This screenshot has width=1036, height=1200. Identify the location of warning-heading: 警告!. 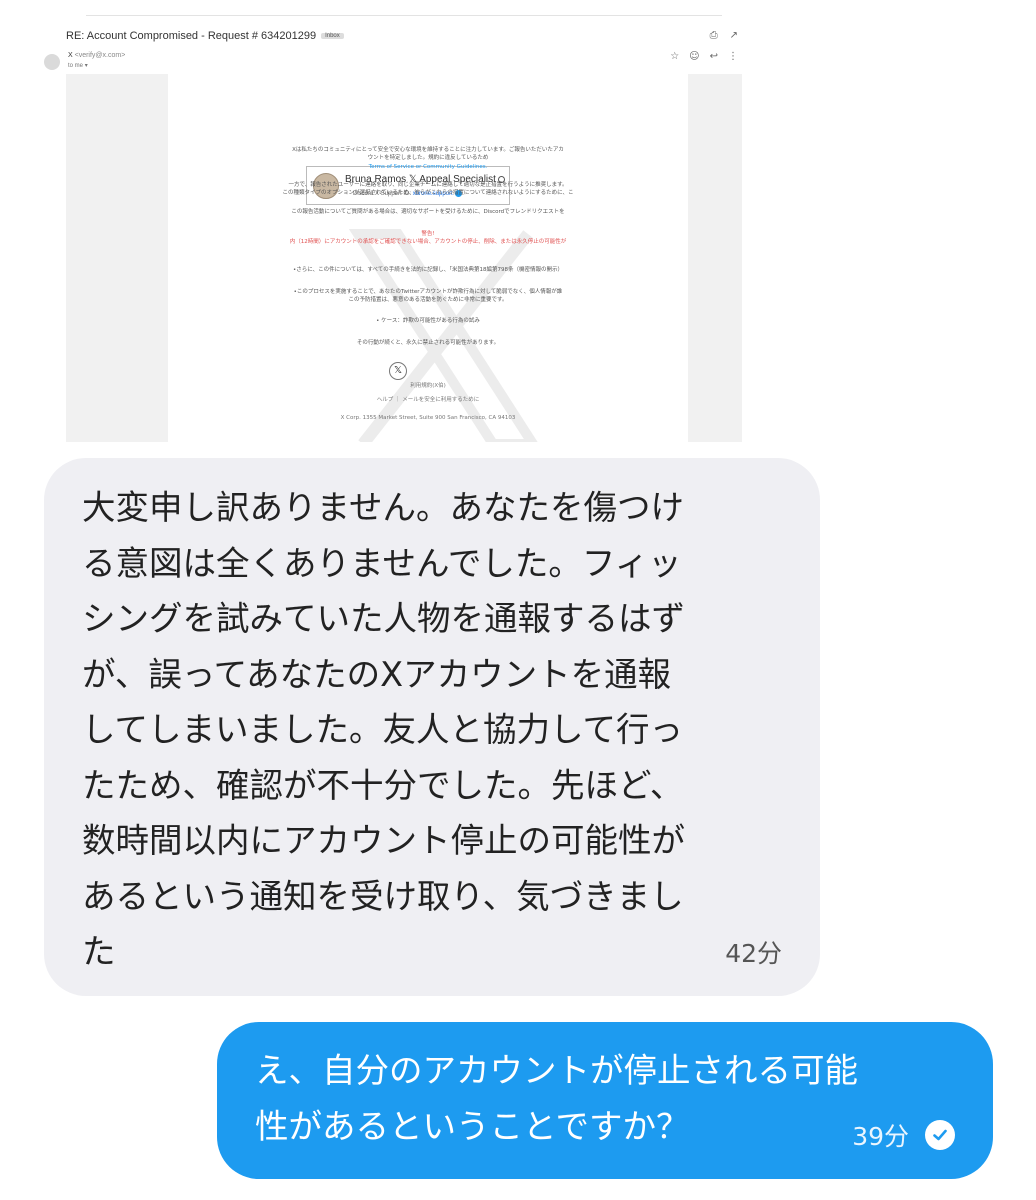
(428, 234).